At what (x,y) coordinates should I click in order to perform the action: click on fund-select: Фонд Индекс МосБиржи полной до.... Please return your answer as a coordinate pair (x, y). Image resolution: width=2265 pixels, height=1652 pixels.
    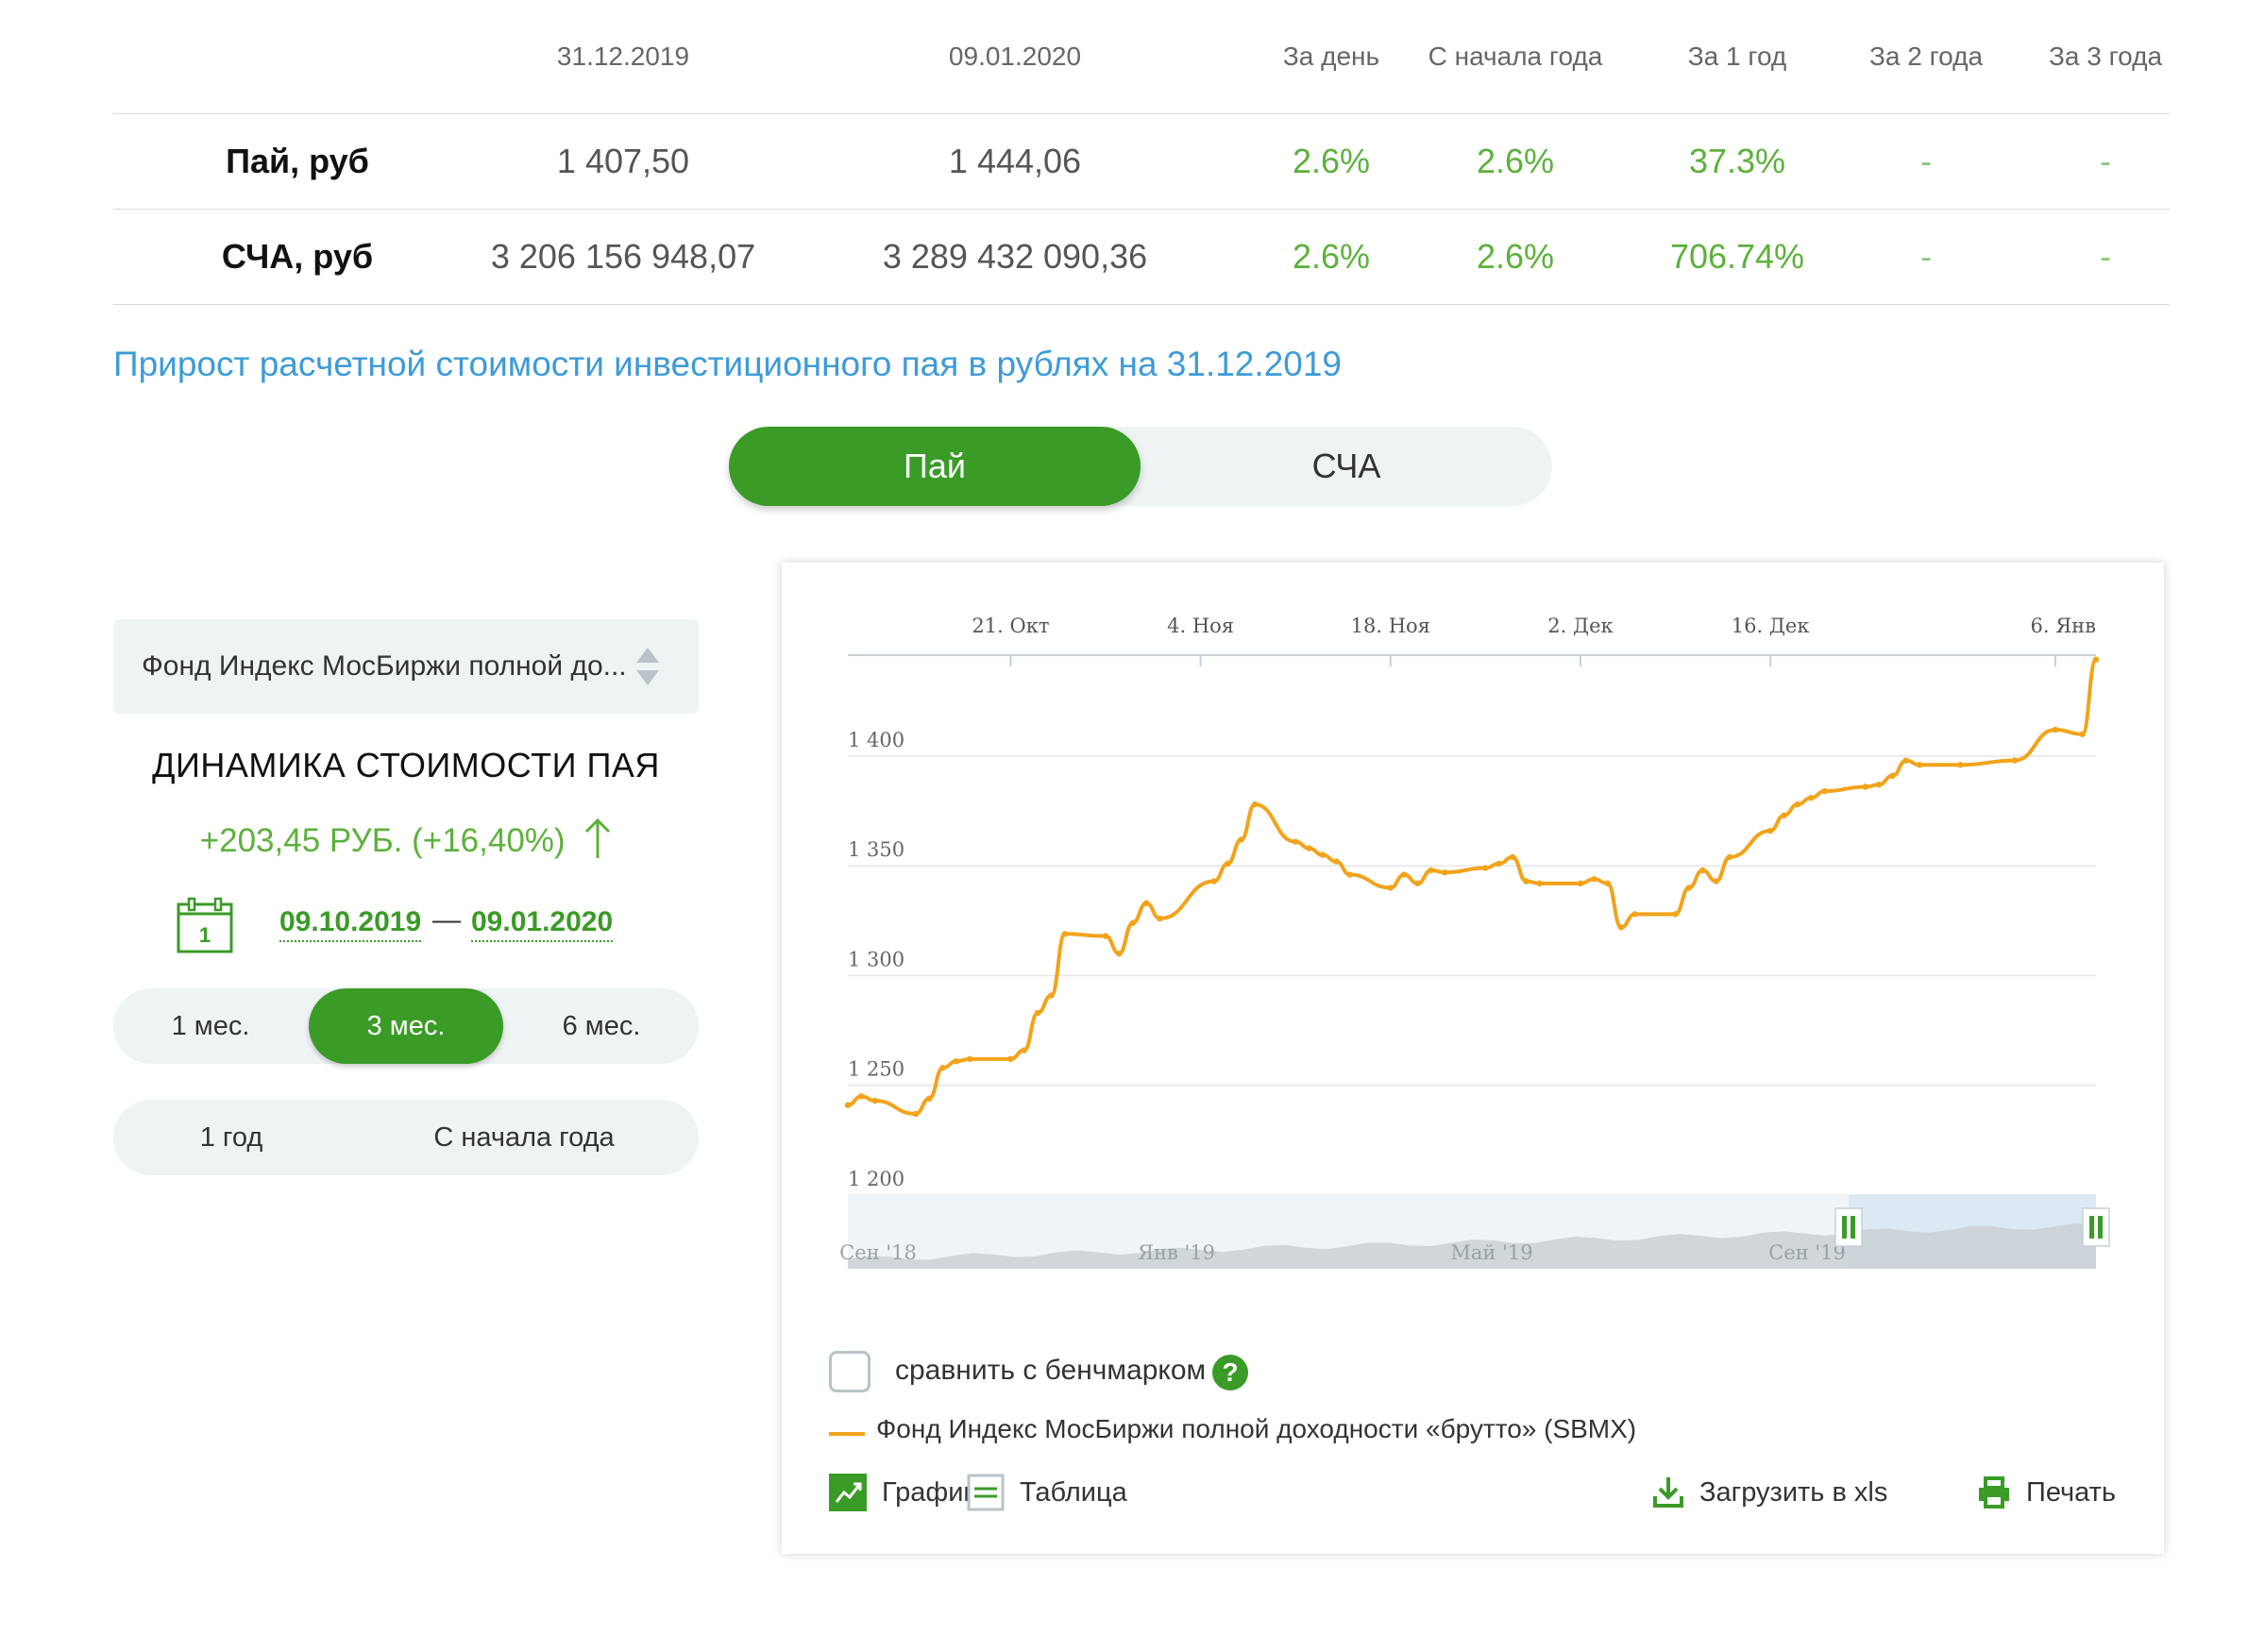
    Looking at the image, I should click on (406, 666).